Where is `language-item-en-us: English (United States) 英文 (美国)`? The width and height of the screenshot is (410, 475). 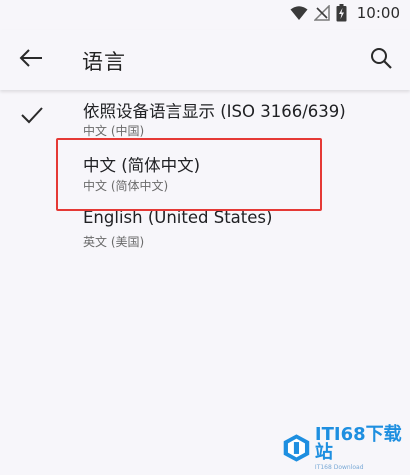 language-item-en-us: English (United States) 英文 (美国) is located at coordinates (205, 224).